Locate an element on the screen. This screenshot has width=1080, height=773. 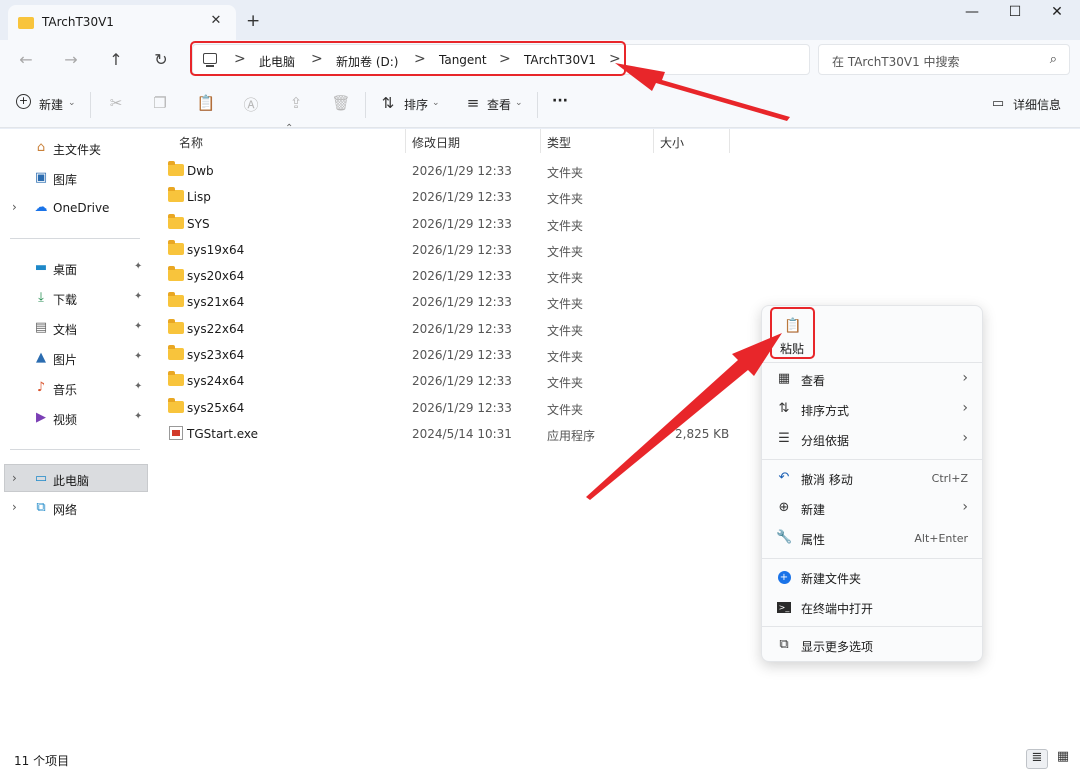
list-item: SYS 2026/1/29 12:33 文件夹 is located at coordinates (455, 223).